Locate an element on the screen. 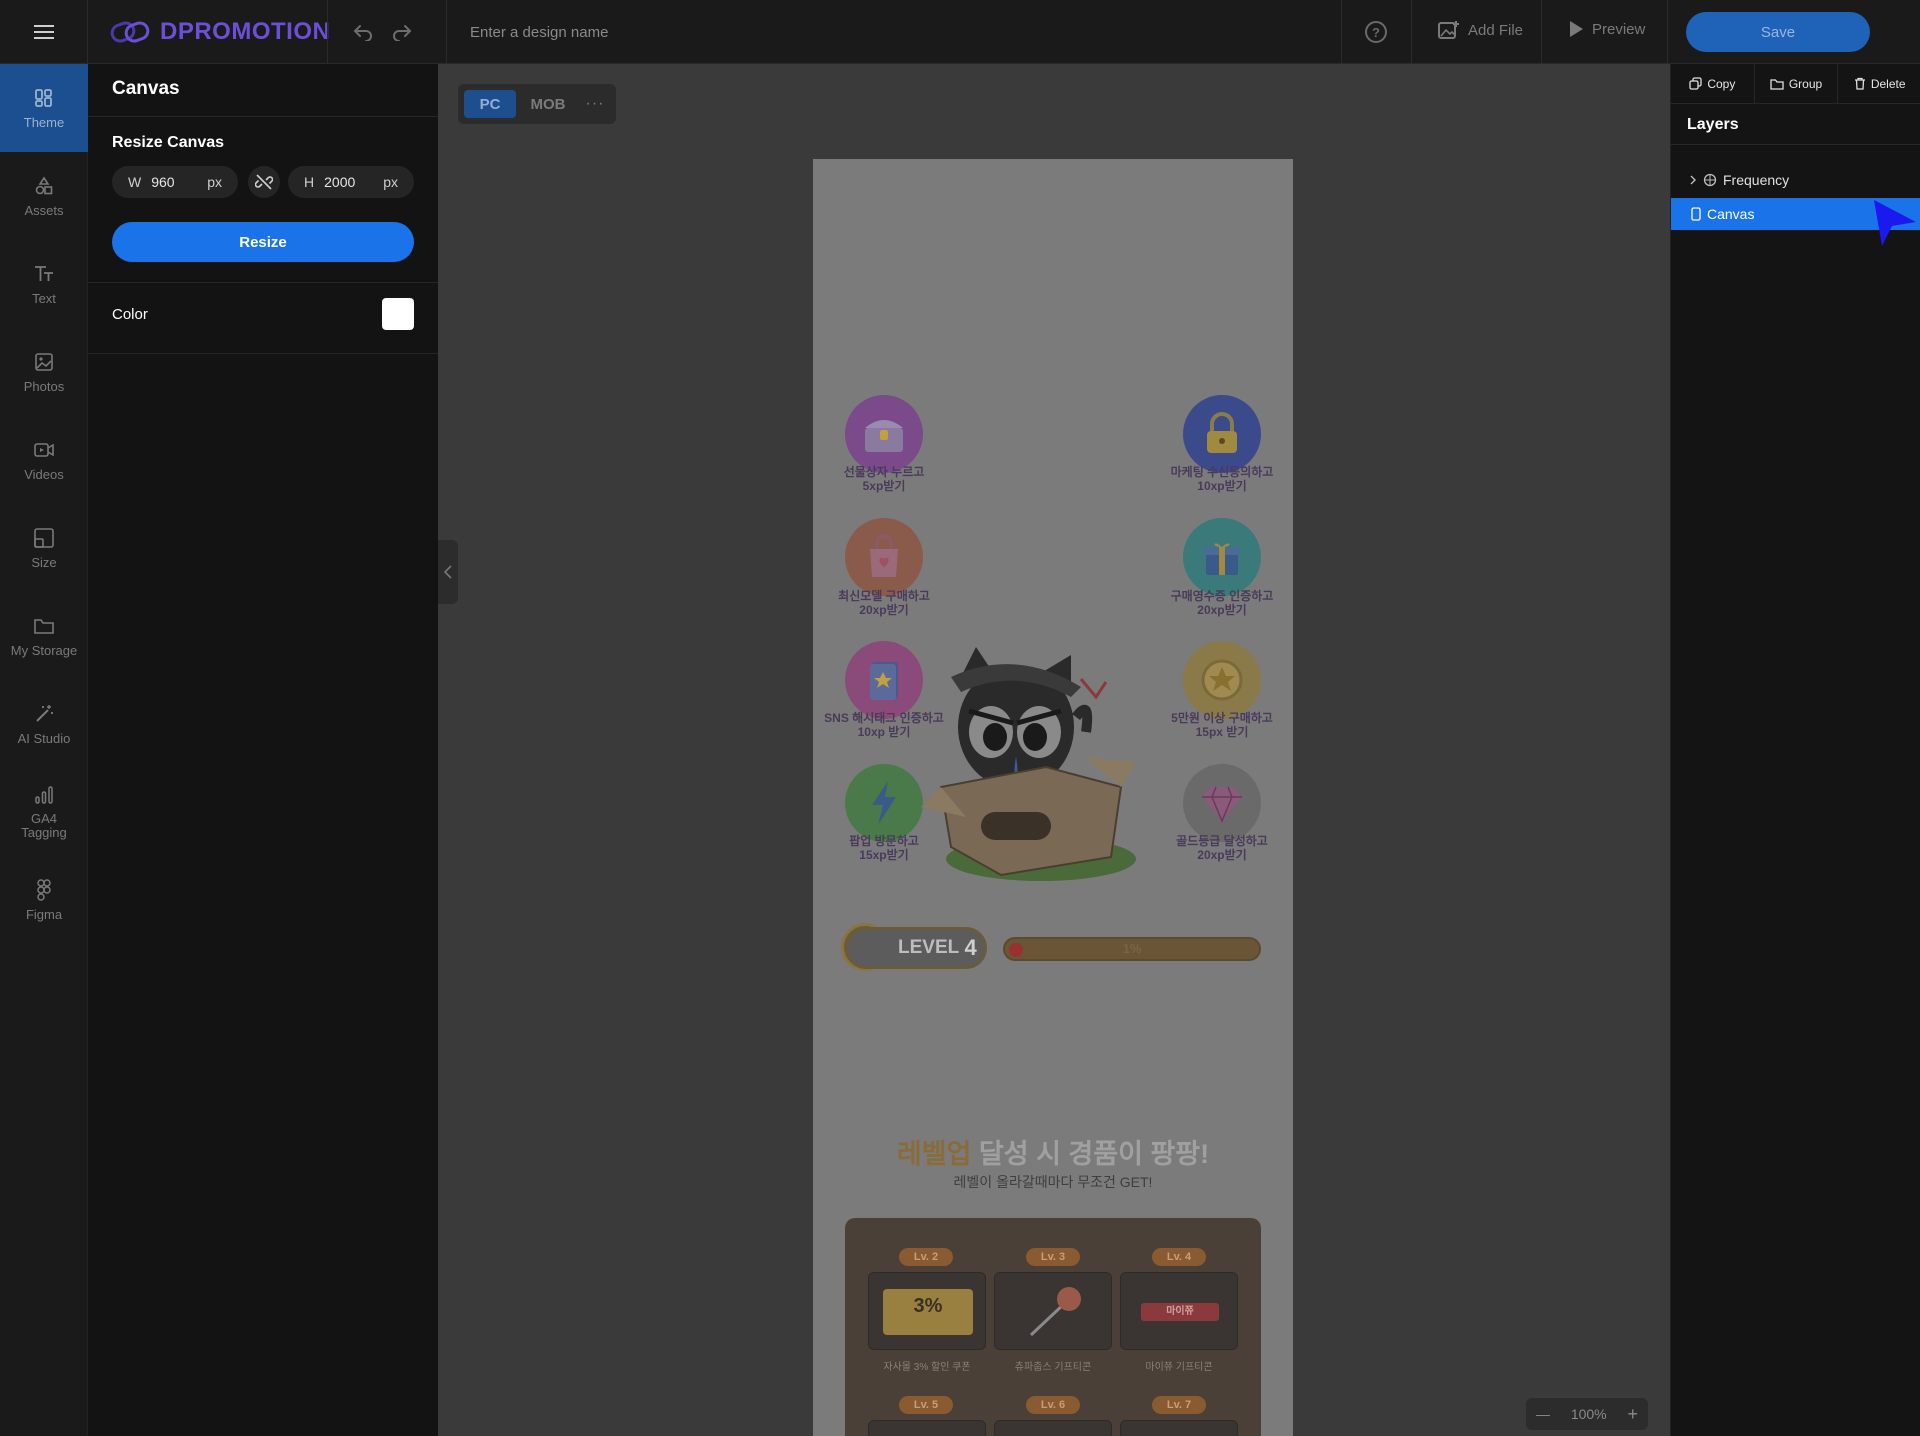 Image resolution: width=1920 pixels, height=1436 pixels. add-file-button: Add File is located at coordinates (1480, 30).